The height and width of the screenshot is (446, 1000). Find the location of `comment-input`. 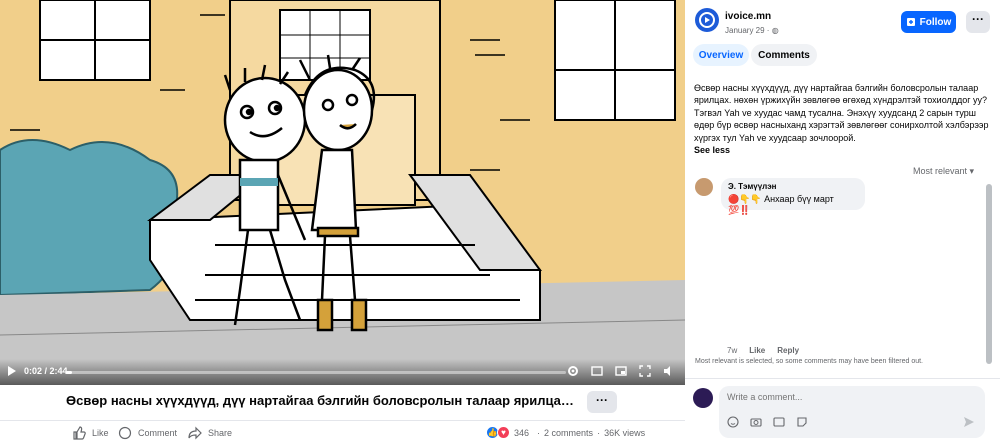

comment-input is located at coordinates (842, 397).